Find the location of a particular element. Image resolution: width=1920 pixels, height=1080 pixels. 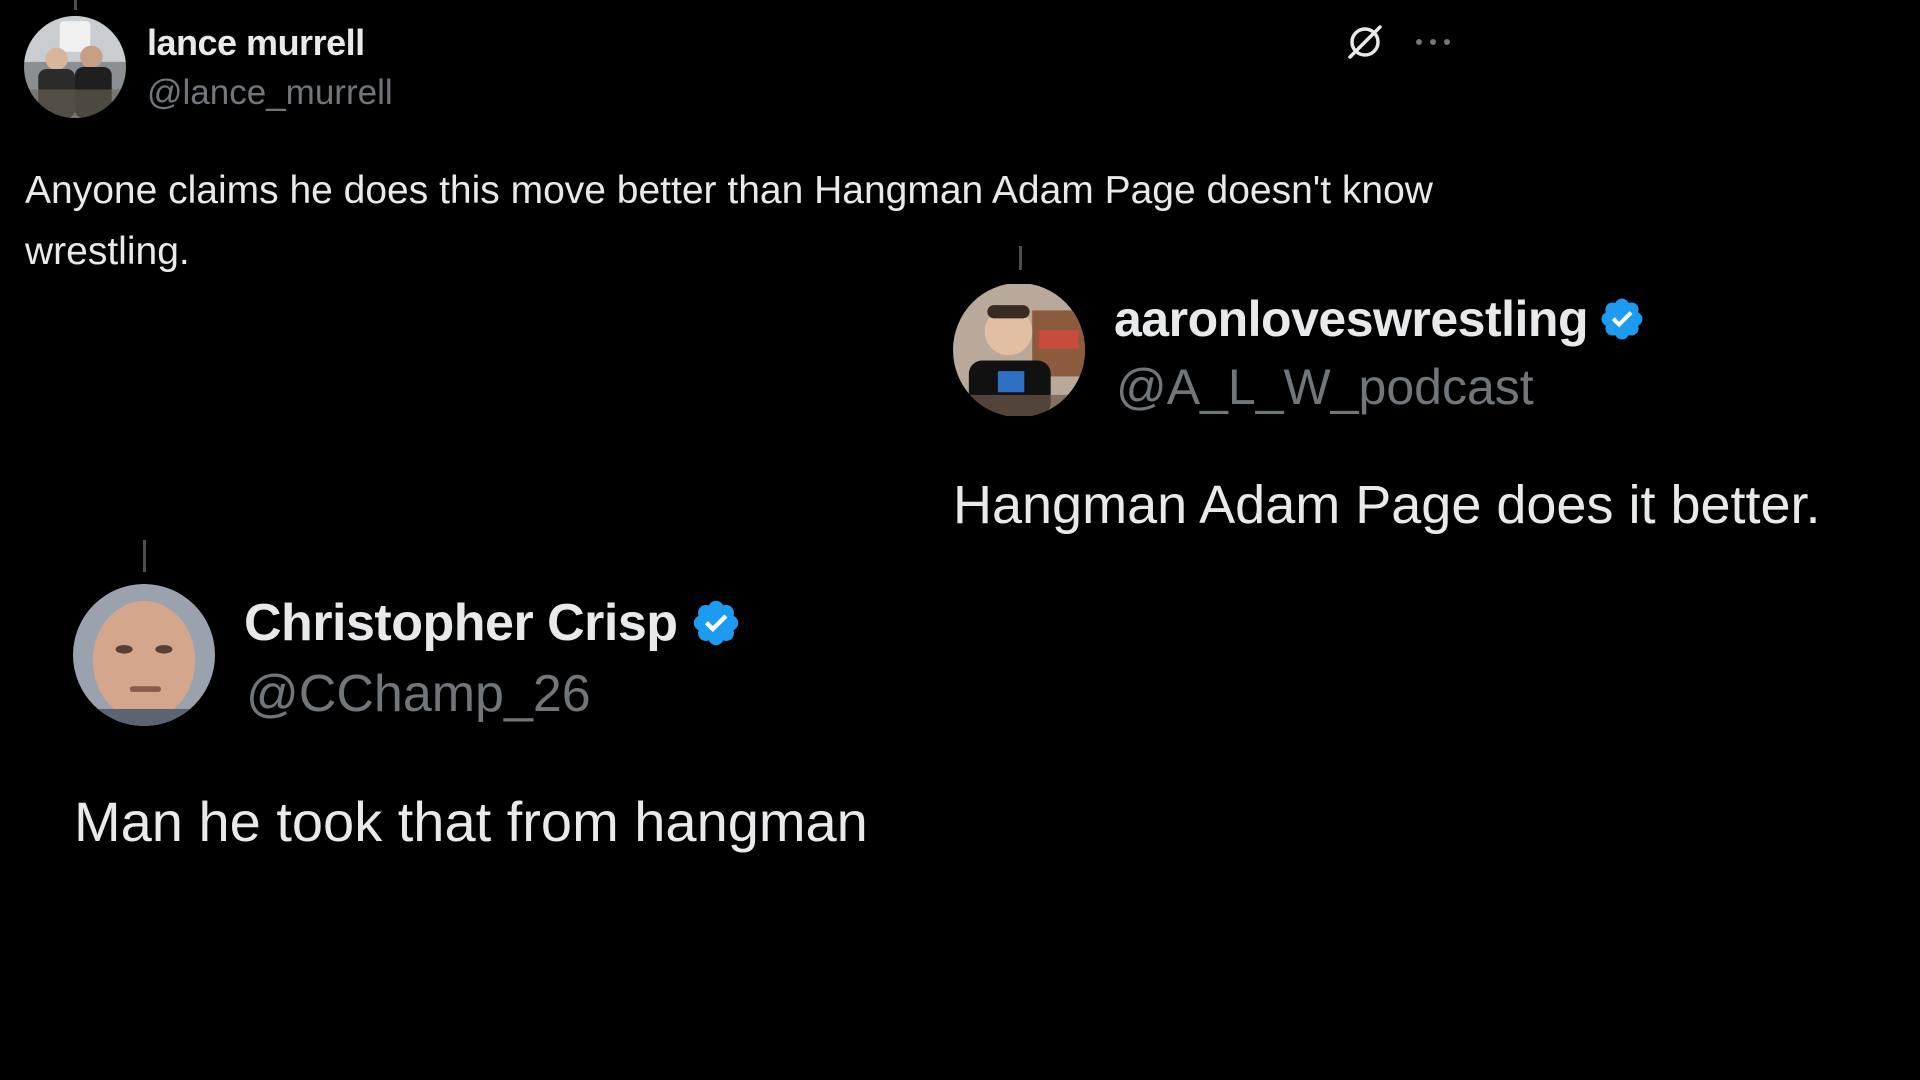

quote-text: Man he took that from hangman is located at coordinates (471, 821).